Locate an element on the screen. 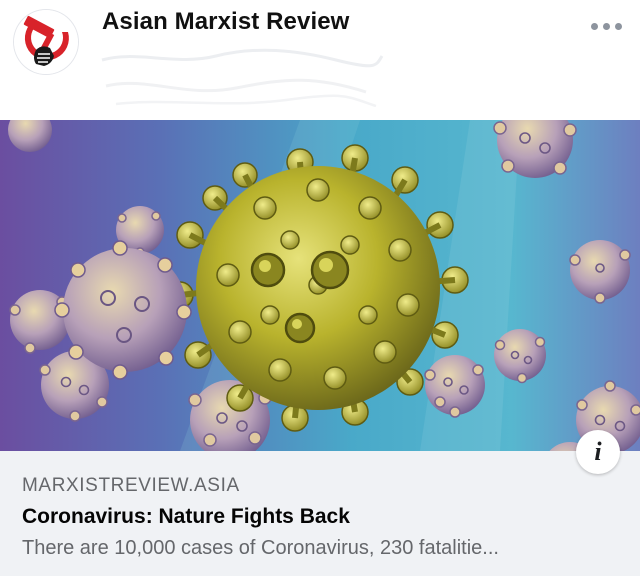 The width and height of the screenshot is (640, 576). info-glyph: i is located at coordinates (598, 451).